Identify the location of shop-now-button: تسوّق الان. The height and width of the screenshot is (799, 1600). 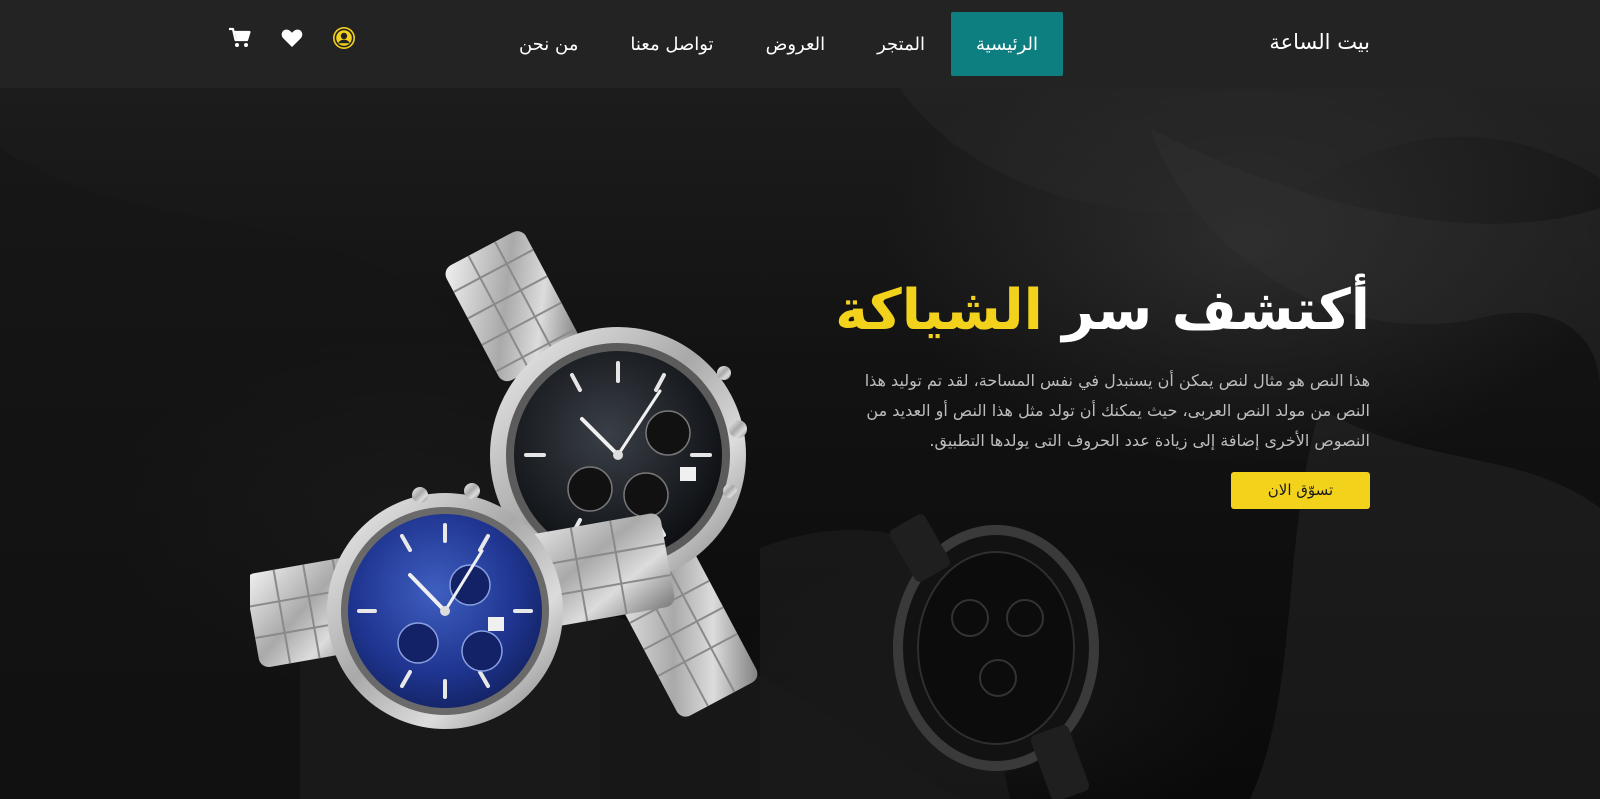
(1300, 490).